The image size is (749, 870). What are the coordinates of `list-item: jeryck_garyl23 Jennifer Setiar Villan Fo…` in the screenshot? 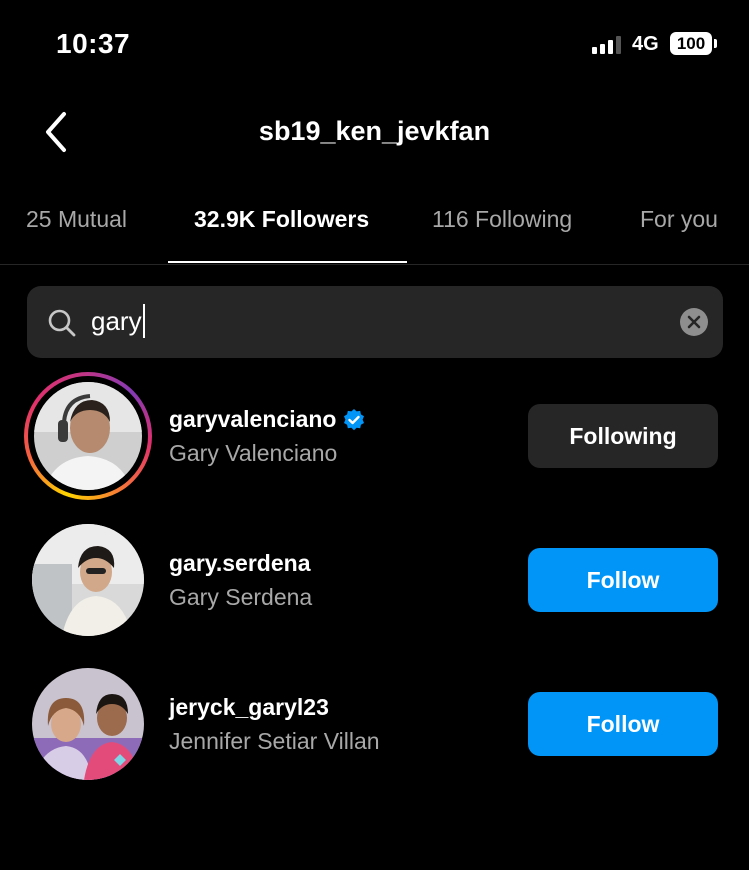 It's located at (374, 725).